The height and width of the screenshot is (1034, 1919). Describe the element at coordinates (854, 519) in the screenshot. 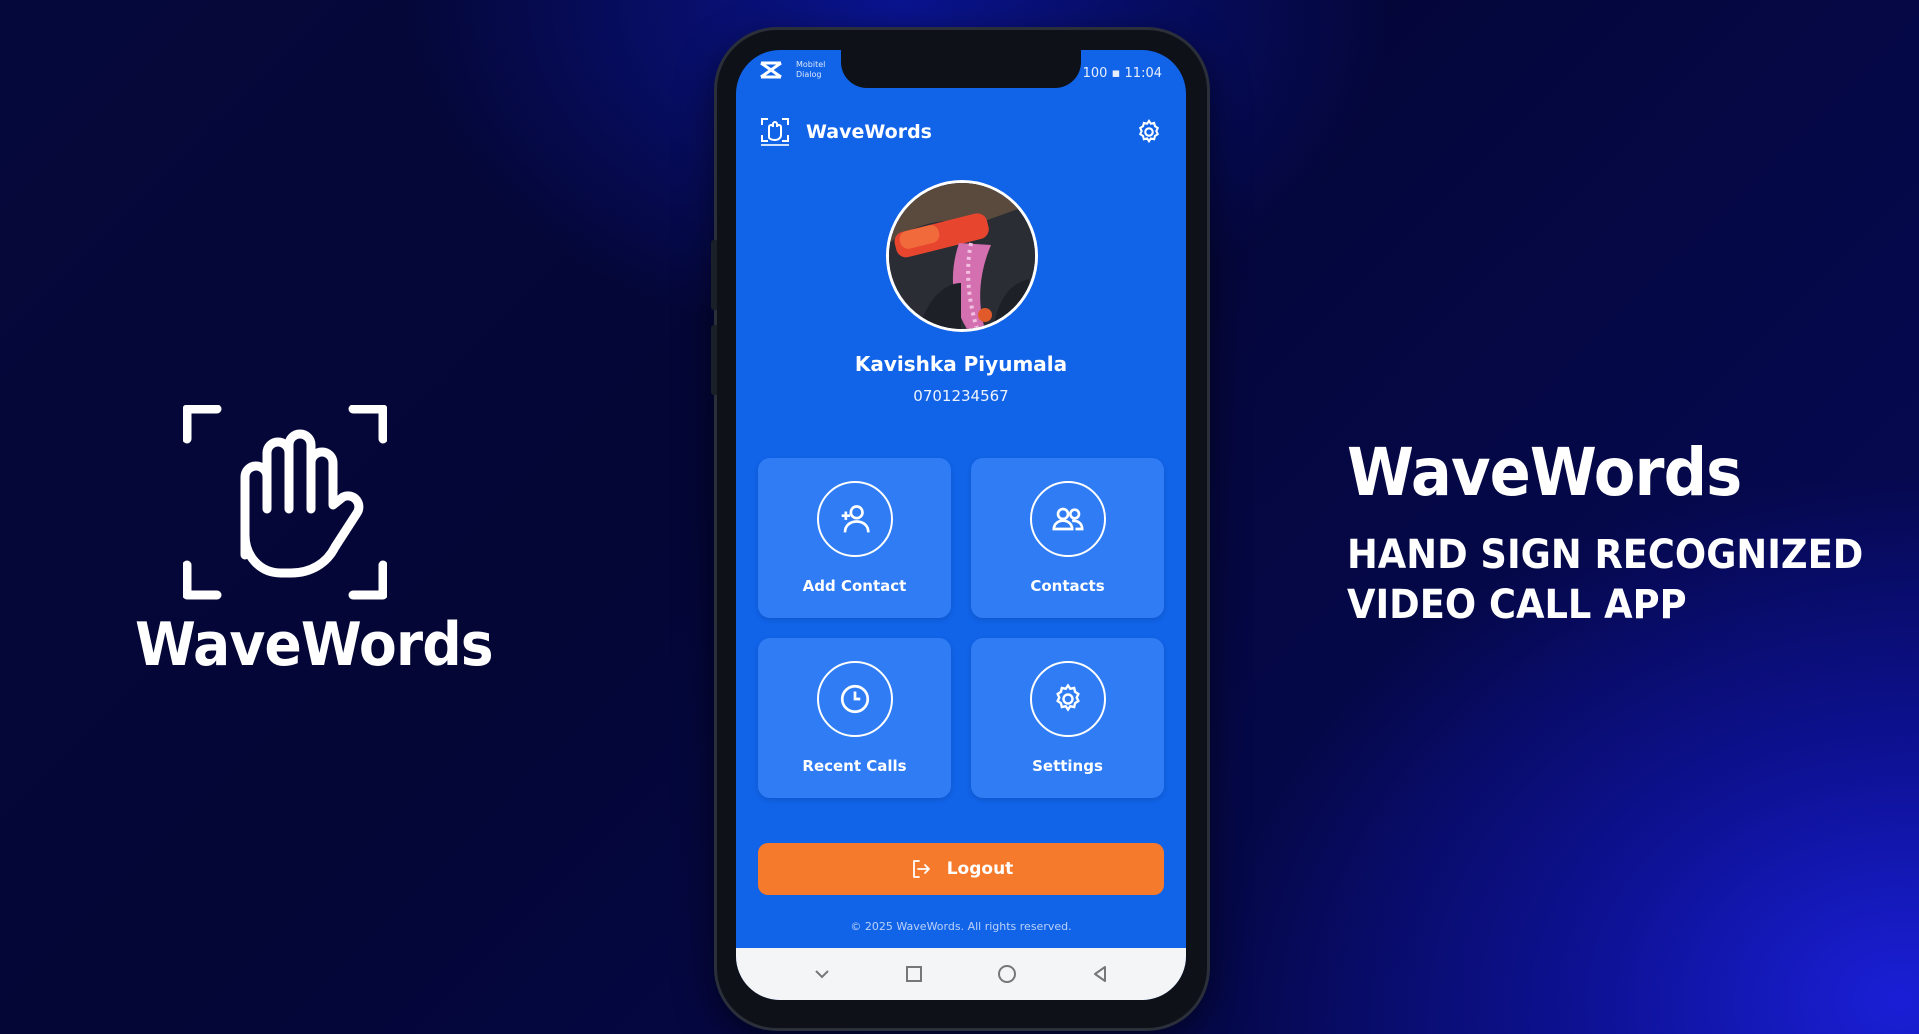

I see `add-person-icon` at that location.